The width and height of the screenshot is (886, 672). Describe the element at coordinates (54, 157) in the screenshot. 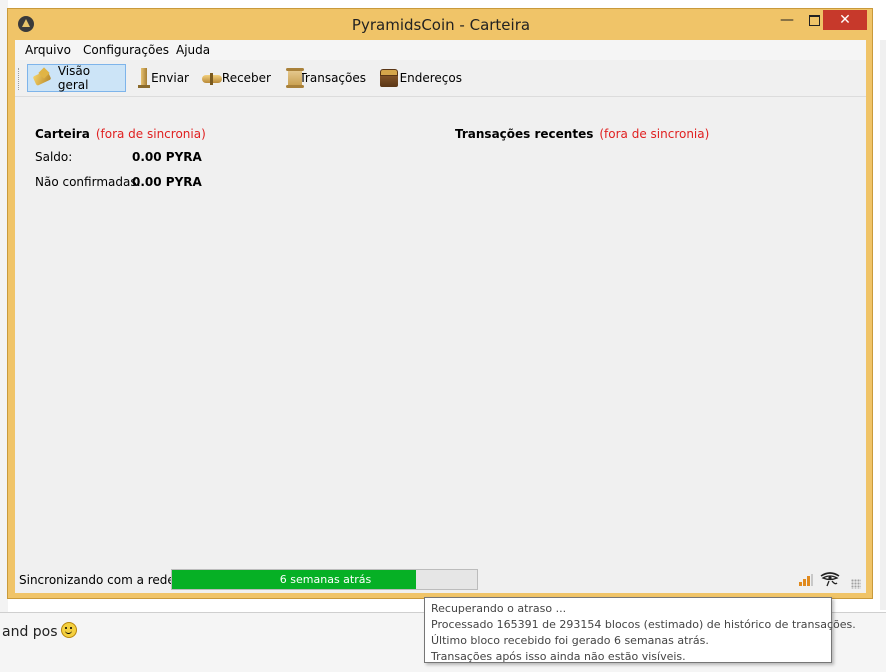

I see `balance-label: Saldo:` at that location.